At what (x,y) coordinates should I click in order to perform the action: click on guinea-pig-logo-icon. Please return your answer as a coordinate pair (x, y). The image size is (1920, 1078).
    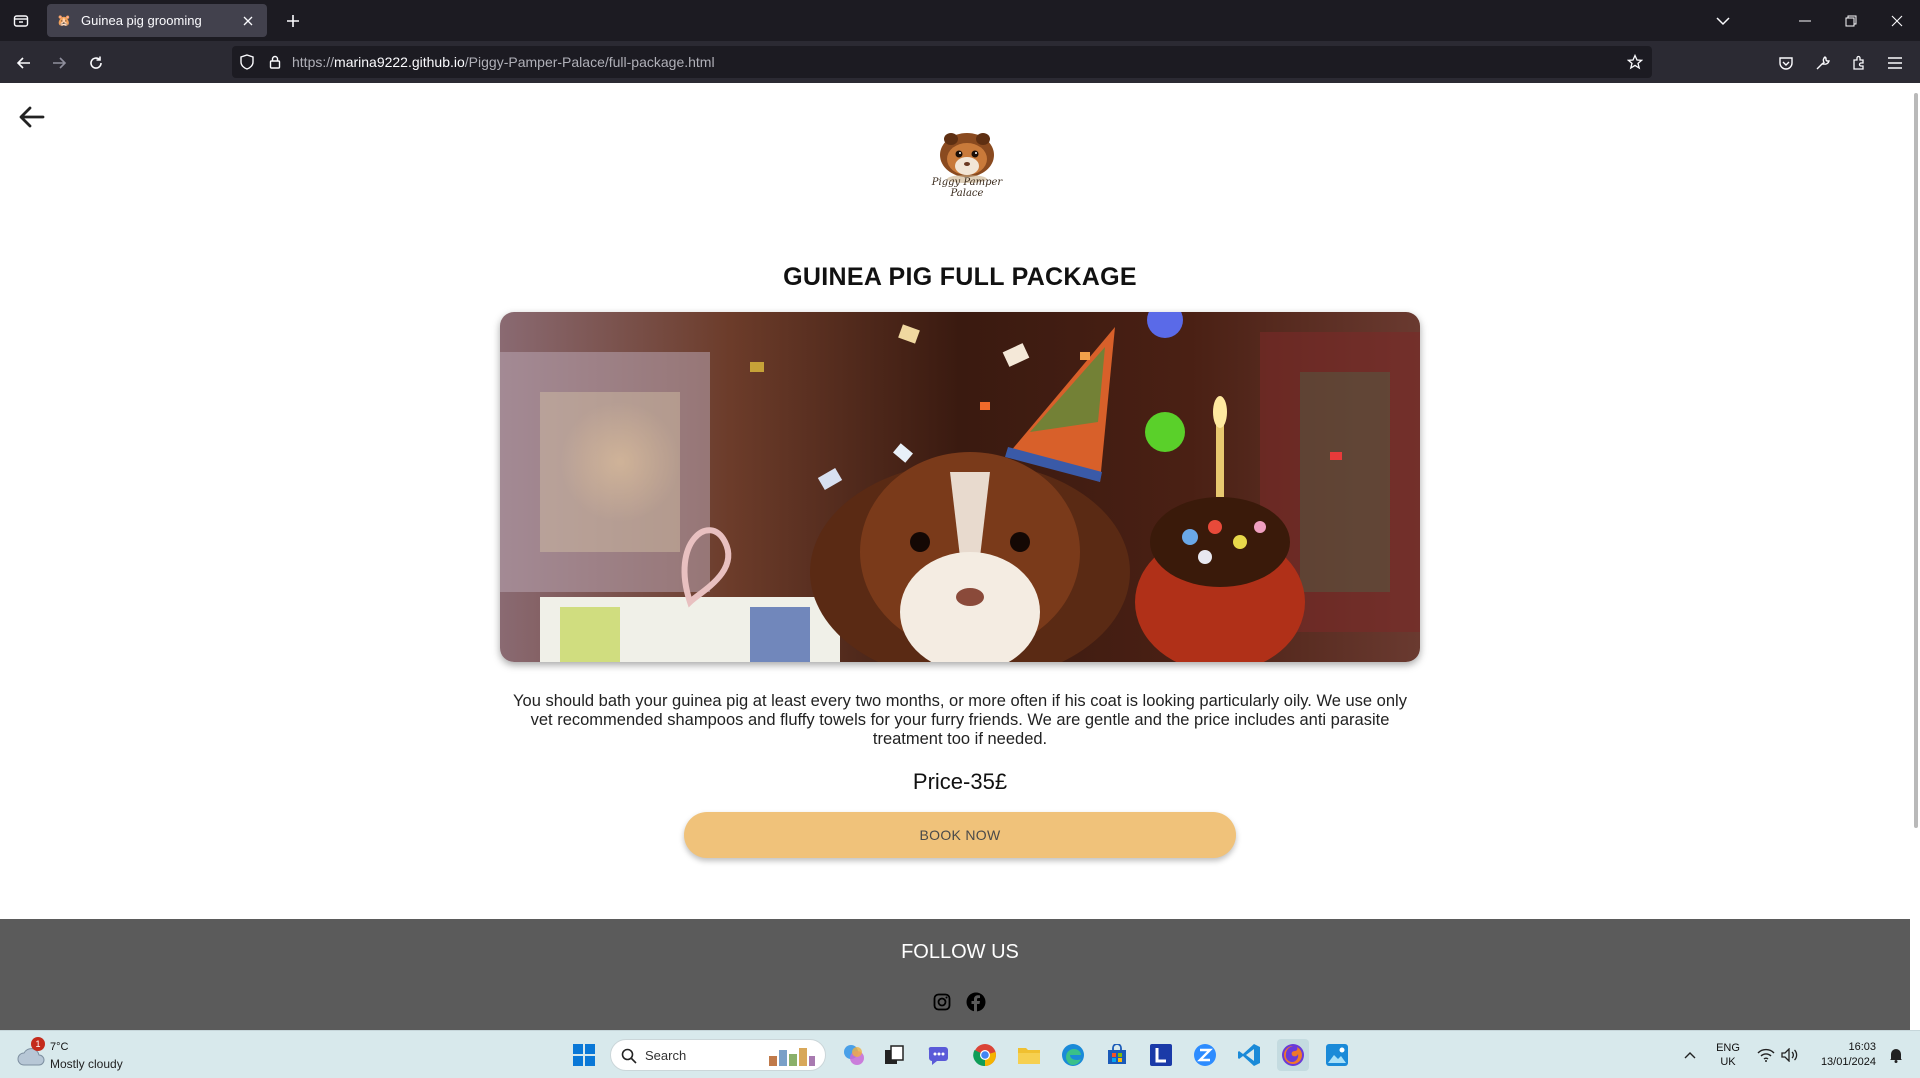
    Looking at the image, I should click on (967, 158).